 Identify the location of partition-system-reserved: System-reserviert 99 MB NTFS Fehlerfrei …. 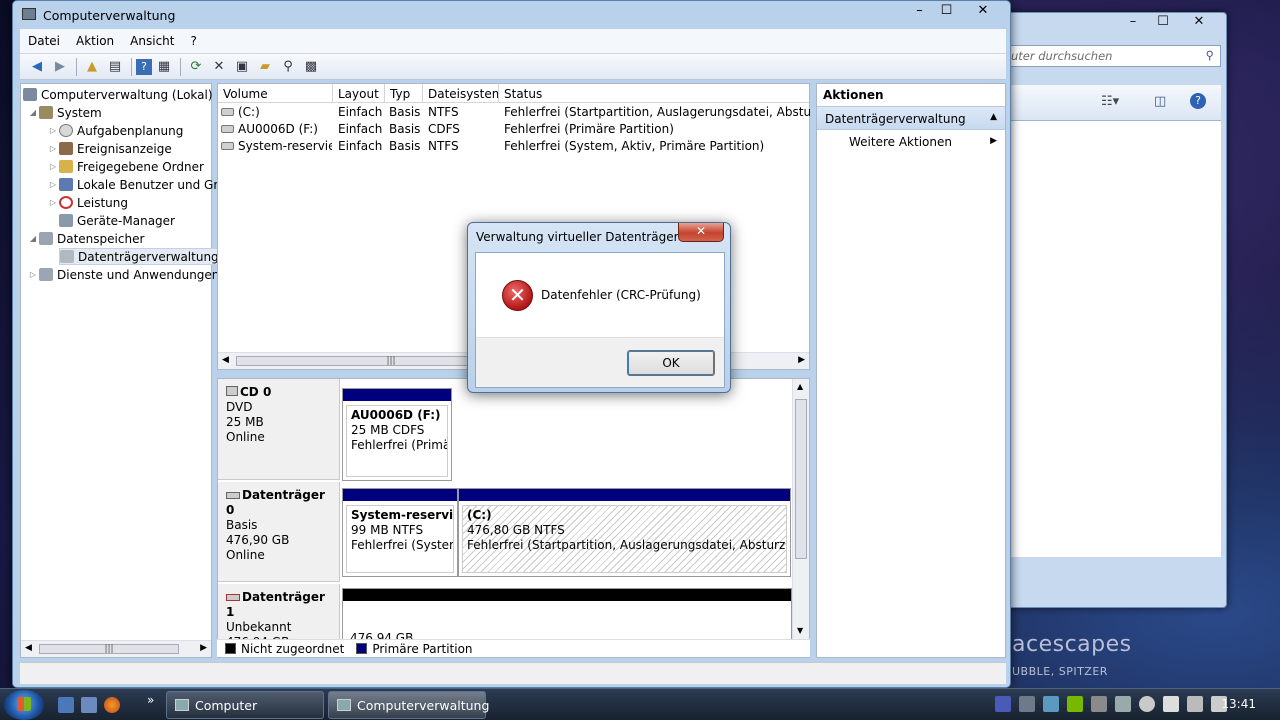
(400, 532).